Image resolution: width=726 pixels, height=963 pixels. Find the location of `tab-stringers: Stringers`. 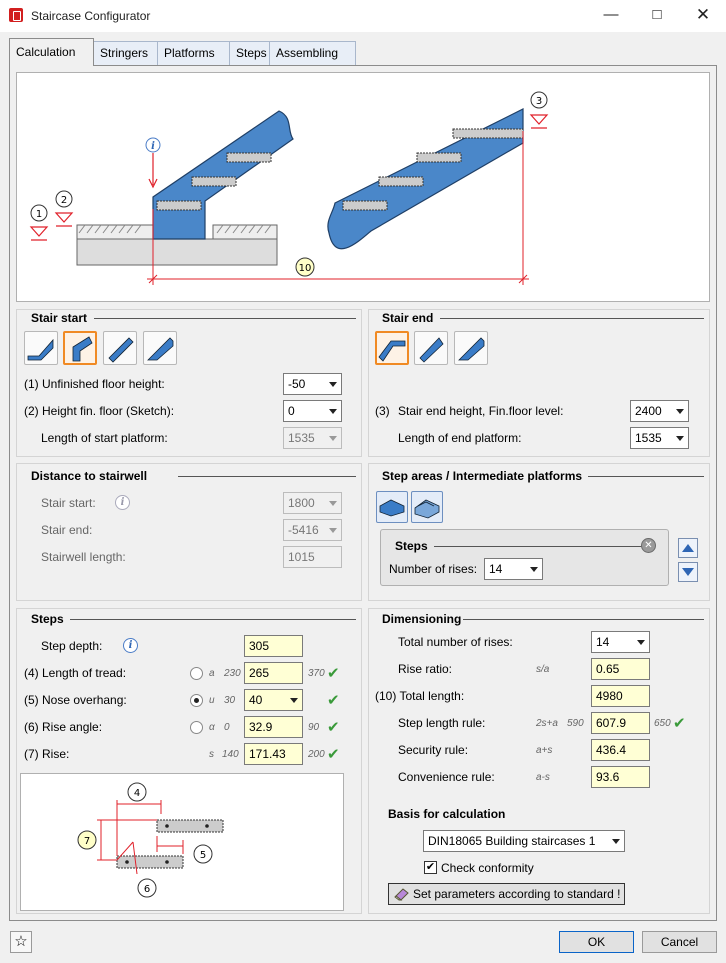

tab-stringers: Stringers is located at coordinates (125, 53).